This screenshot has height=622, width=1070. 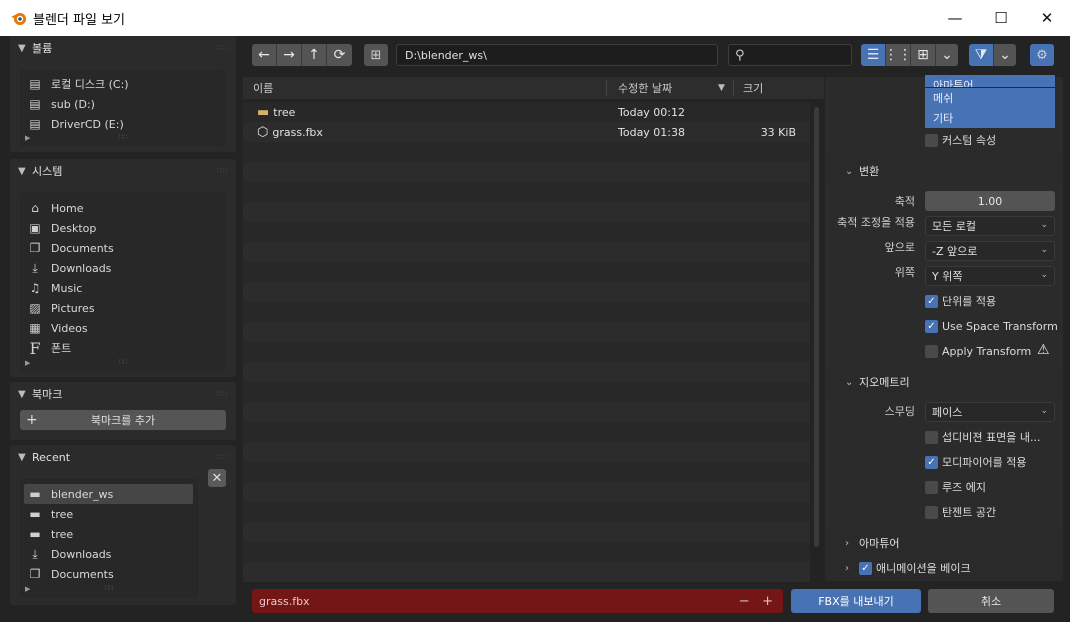 What do you see at coordinates (75, 124) in the screenshot?
I see `volume-item-e: ▤ DriverCD (E:)` at bounding box center [75, 124].